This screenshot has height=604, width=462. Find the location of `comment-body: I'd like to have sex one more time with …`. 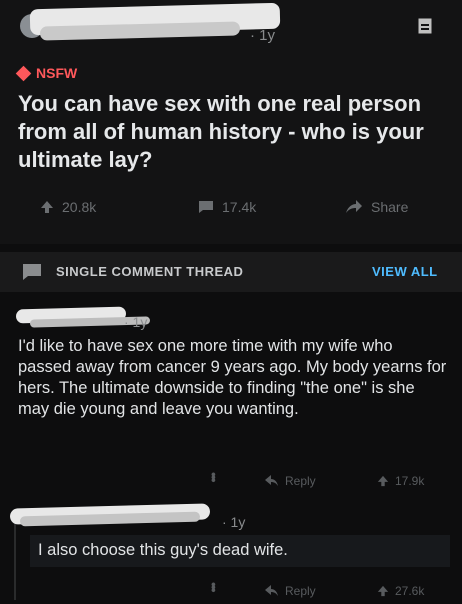

comment-body: I'd like to have sex one more time with … is located at coordinates (232, 377).